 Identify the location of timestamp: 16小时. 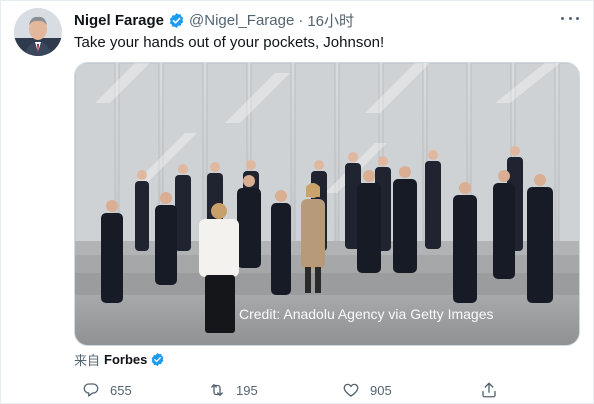
(330, 20).